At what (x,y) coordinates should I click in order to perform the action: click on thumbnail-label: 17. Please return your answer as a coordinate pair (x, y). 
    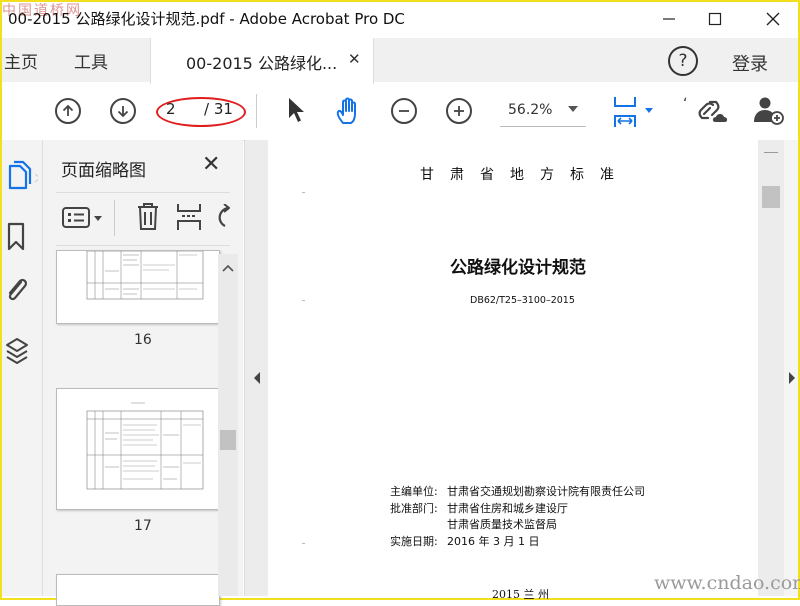
    Looking at the image, I should click on (143, 526).